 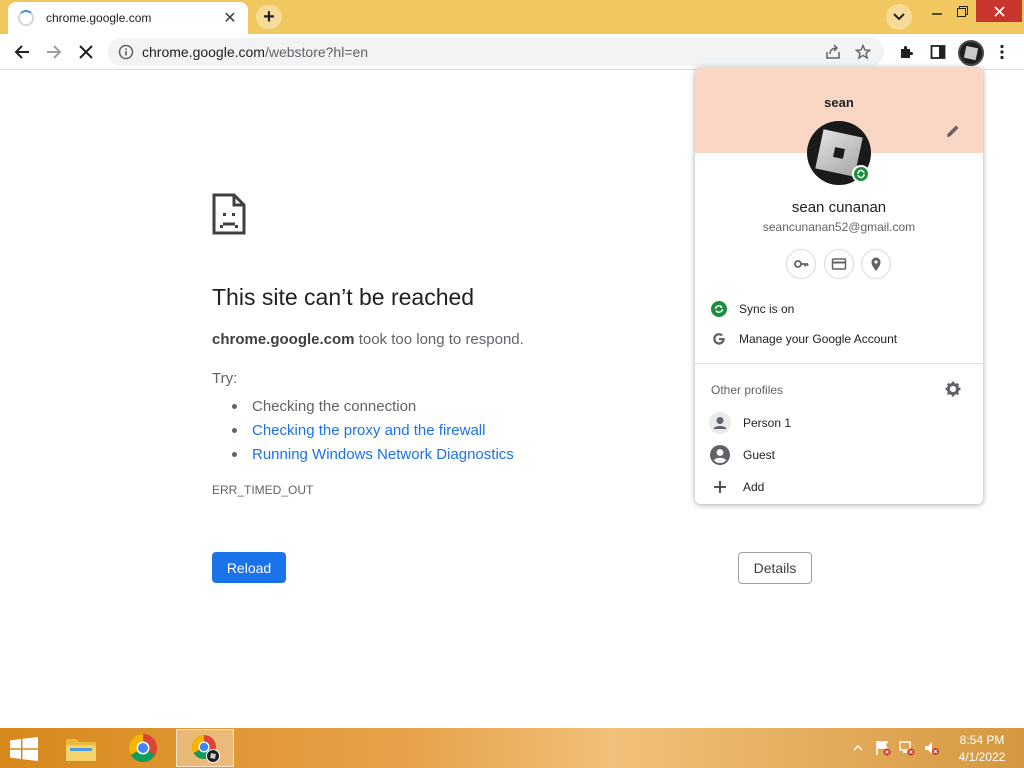 What do you see at coordinates (937, 11) in the screenshot?
I see `minimize-button` at bounding box center [937, 11].